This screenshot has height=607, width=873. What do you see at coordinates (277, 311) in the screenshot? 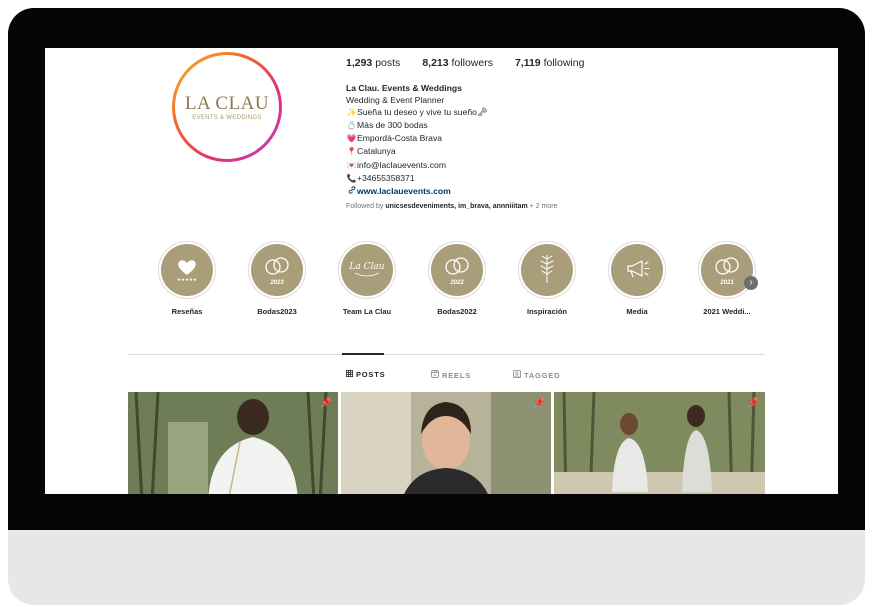
I see `highlight-label: Bodas2023` at bounding box center [277, 311].